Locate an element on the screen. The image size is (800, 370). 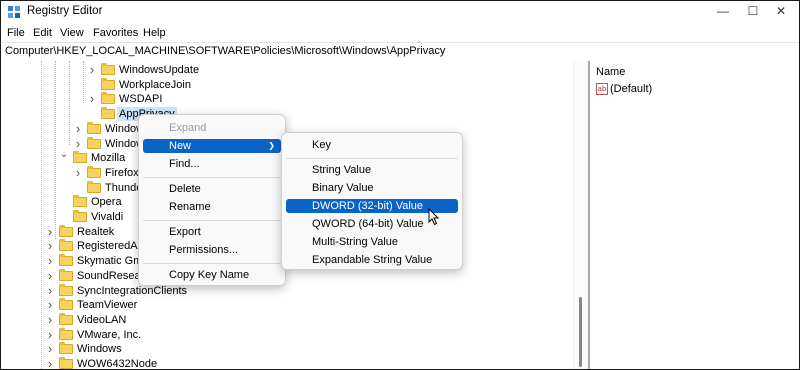
tree-item: › VMware, Inc. is located at coordinates (281, 334).